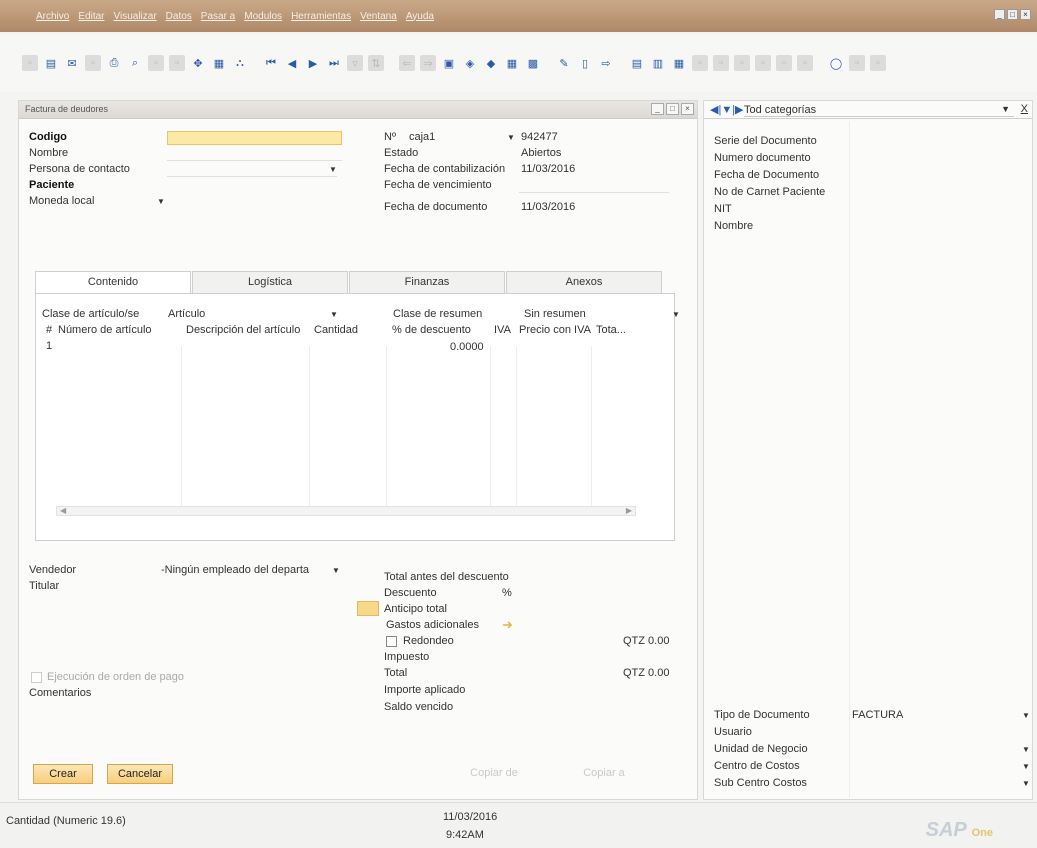 The image size is (1037, 848). Describe the element at coordinates (93, 63) in the screenshot. I see `fax-icon: ▫` at that location.